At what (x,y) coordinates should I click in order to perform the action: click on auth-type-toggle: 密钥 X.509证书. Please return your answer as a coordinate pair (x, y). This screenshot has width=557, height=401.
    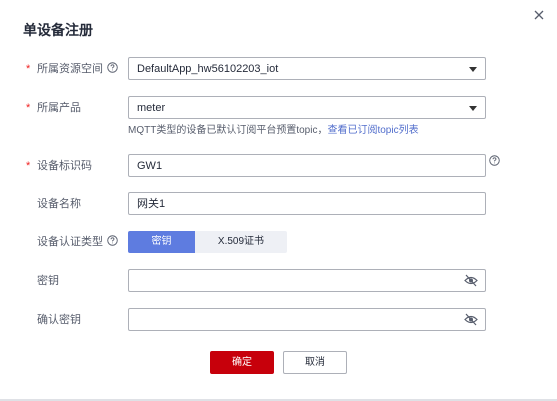
    Looking at the image, I should click on (207, 242).